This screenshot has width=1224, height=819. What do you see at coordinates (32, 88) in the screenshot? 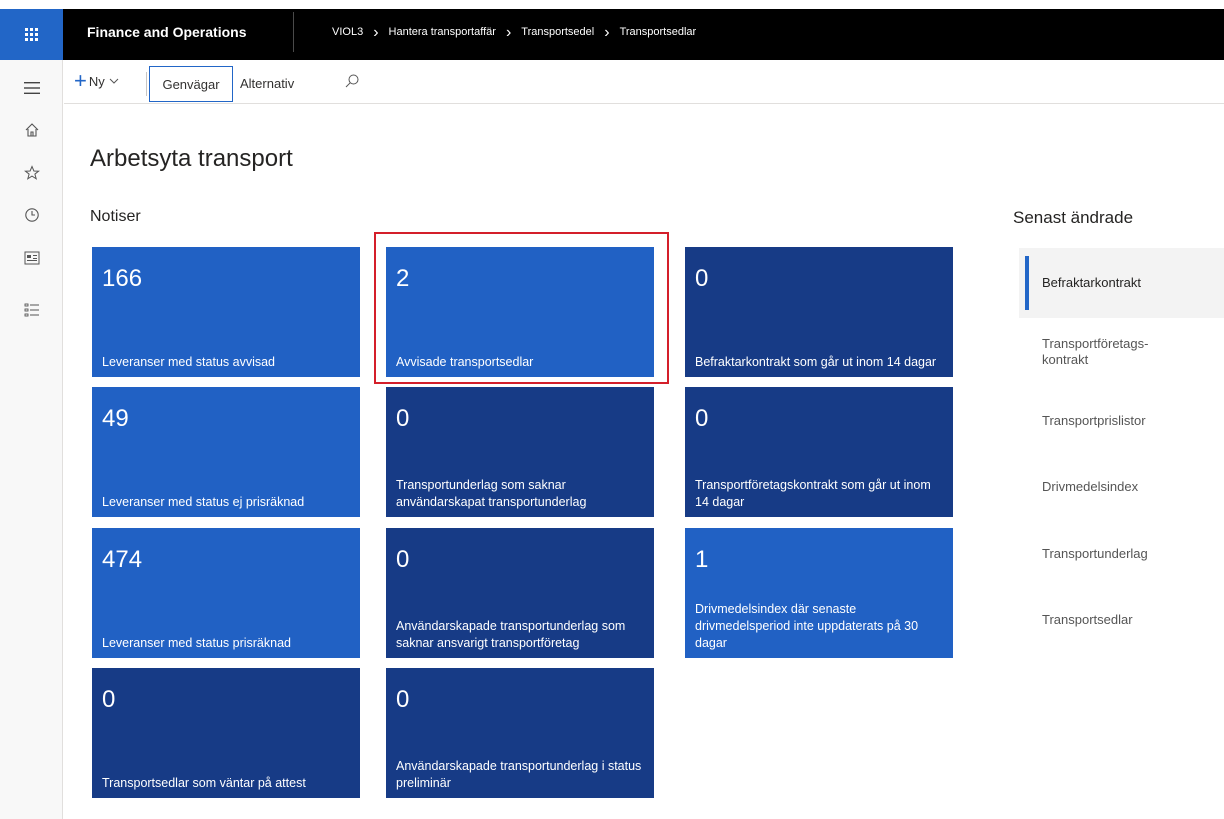
I see `menu-icon` at bounding box center [32, 88].